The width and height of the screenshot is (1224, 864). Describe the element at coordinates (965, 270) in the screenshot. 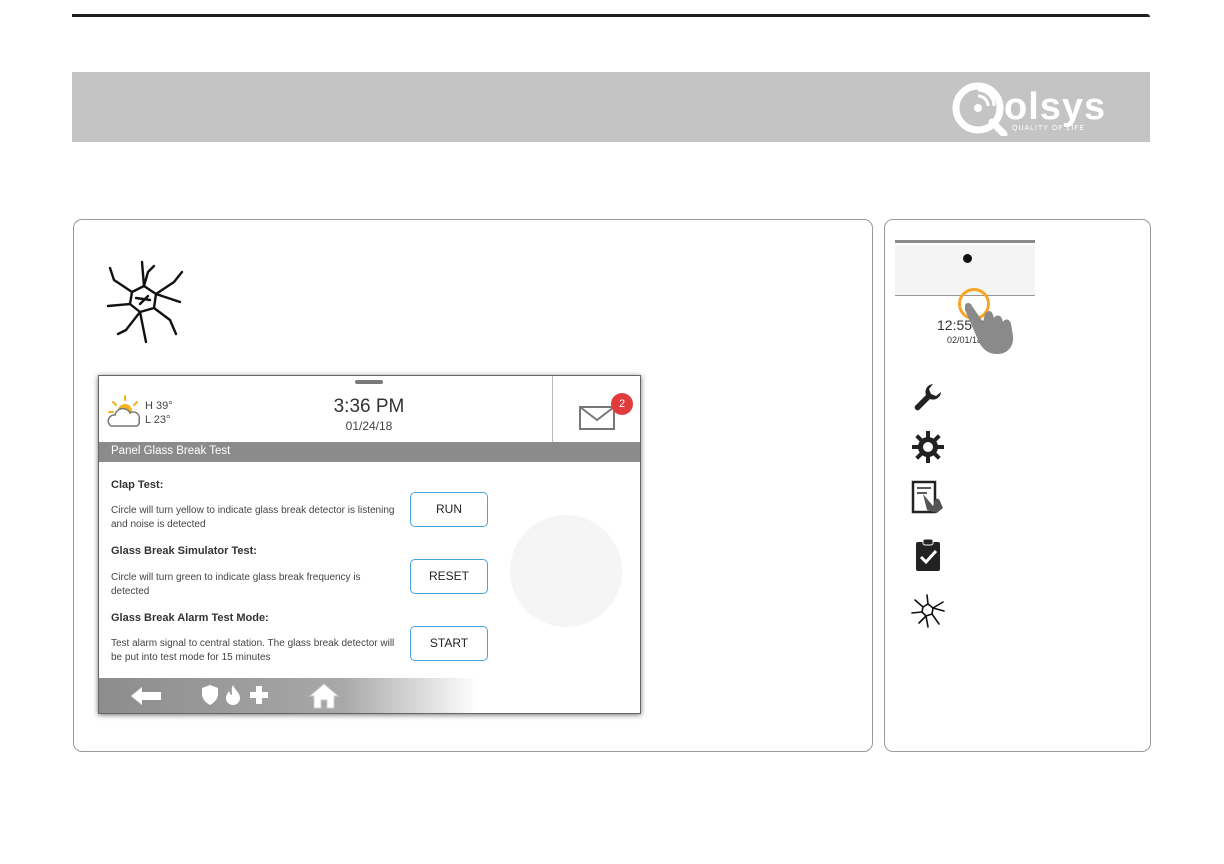

I see `side-mini-status` at that location.